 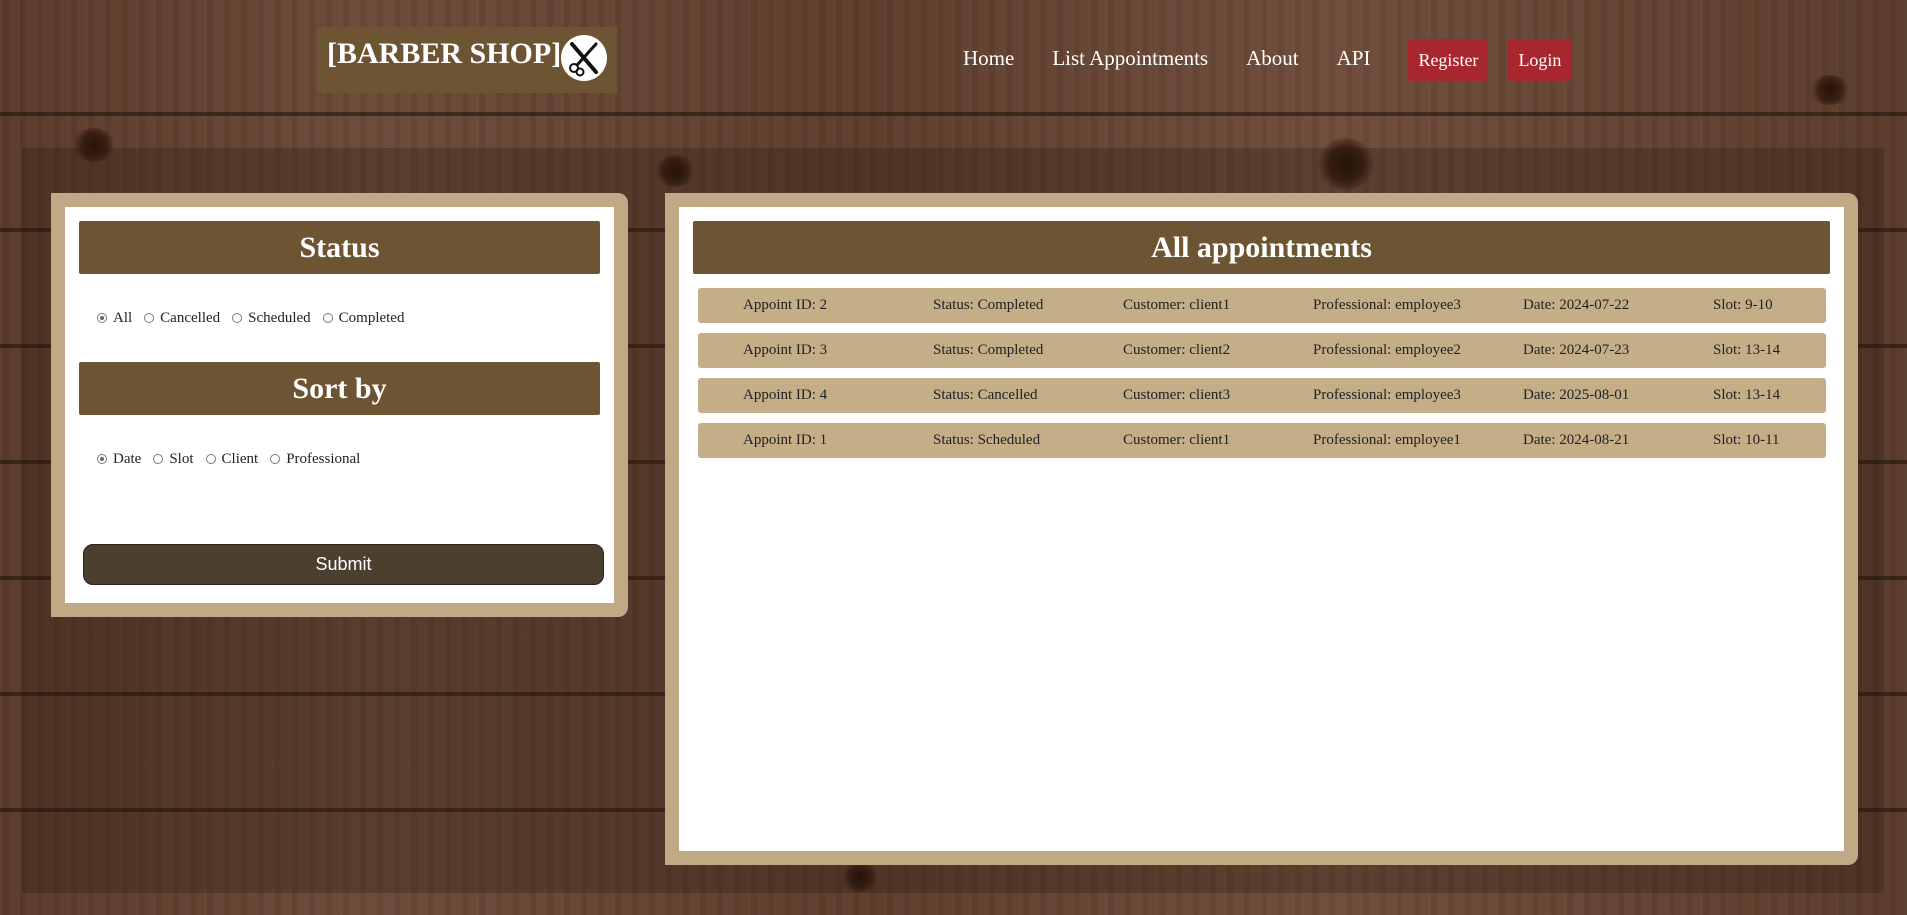 What do you see at coordinates (1177, 350) in the screenshot?
I see `appointment-customer: Customer: client2` at bounding box center [1177, 350].